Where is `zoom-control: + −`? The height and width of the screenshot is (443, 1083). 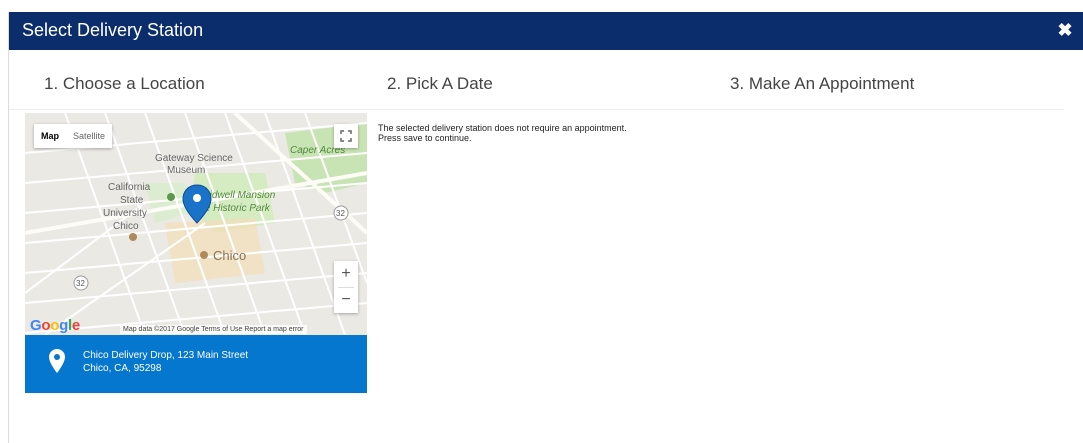 zoom-control: + − is located at coordinates (346, 287).